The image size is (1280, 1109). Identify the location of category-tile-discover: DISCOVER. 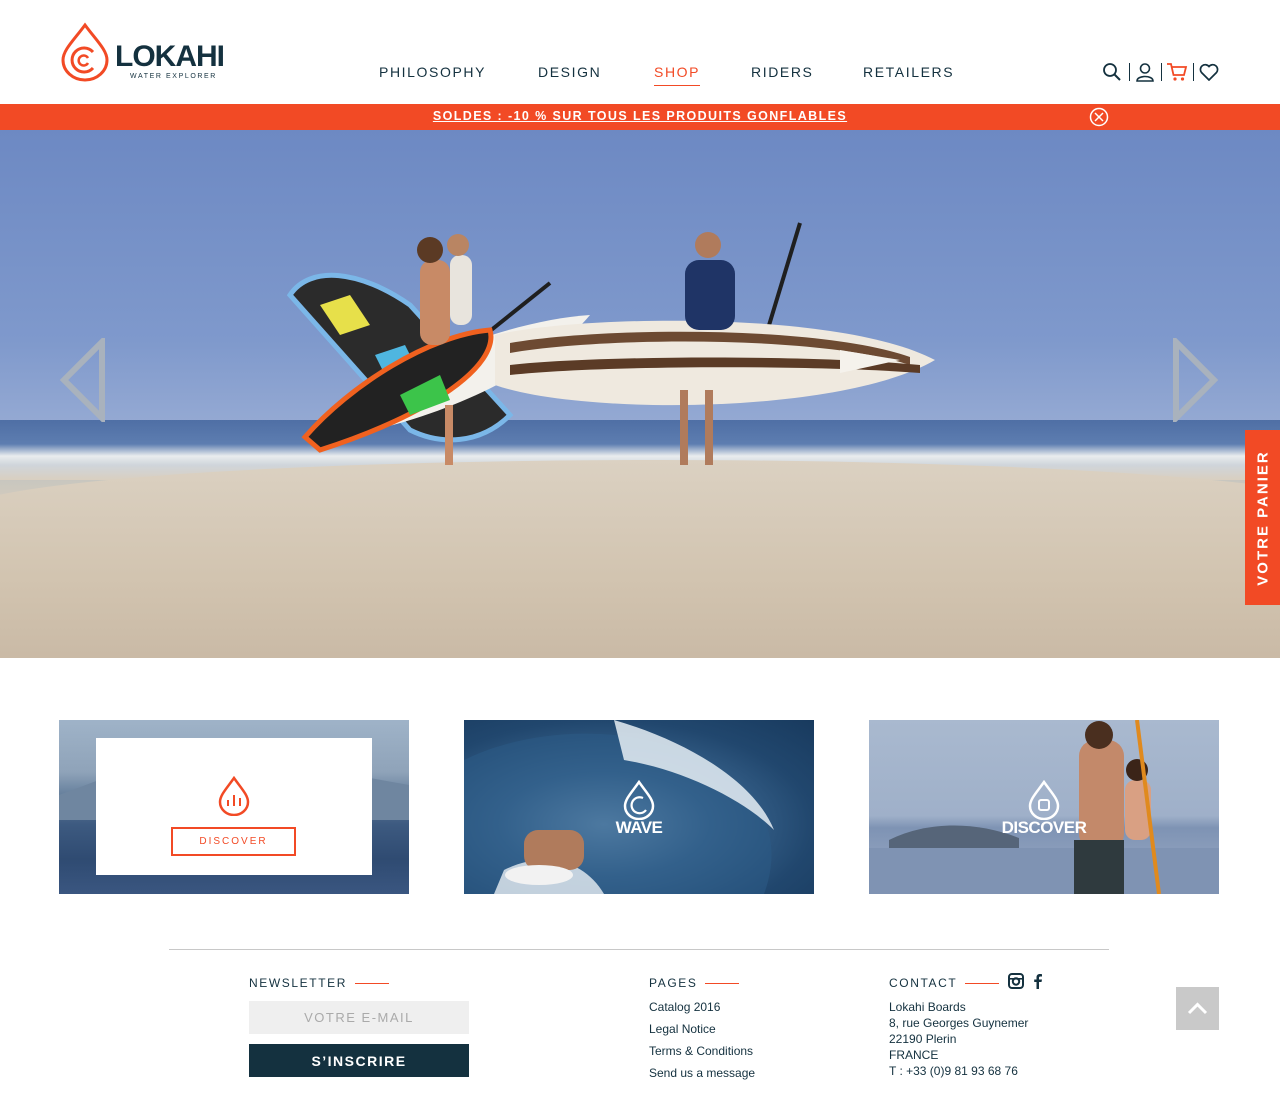
(1044, 807).